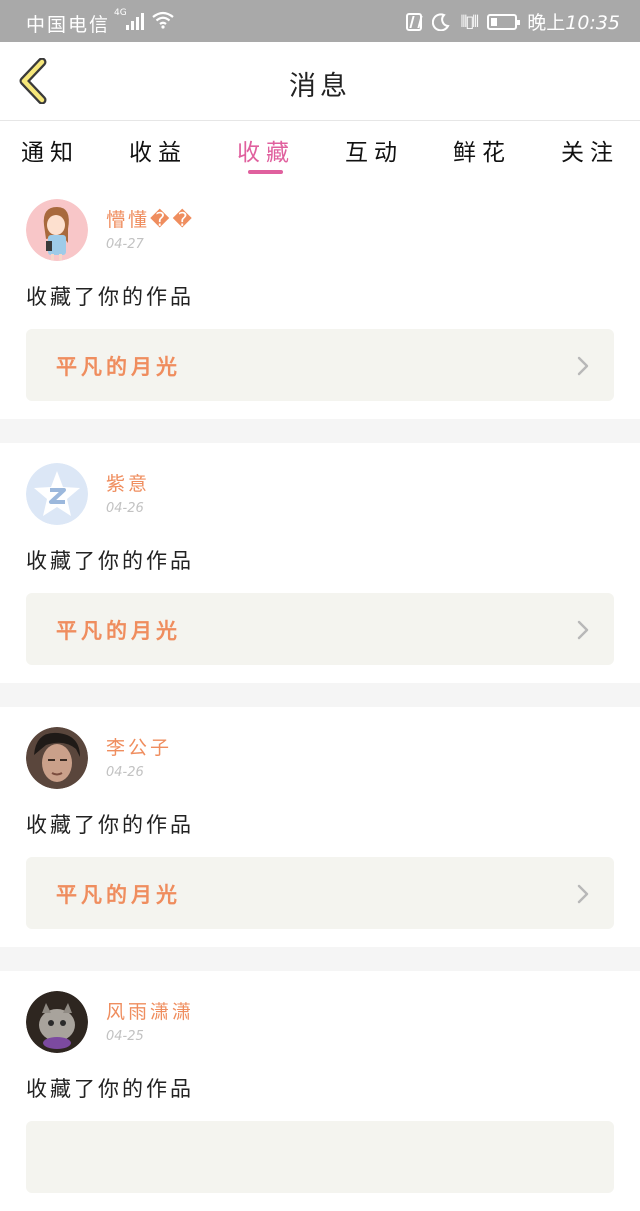 This screenshot has height=1211, width=640. I want to click on tab-favorites: 收藏, so click(266, 150).